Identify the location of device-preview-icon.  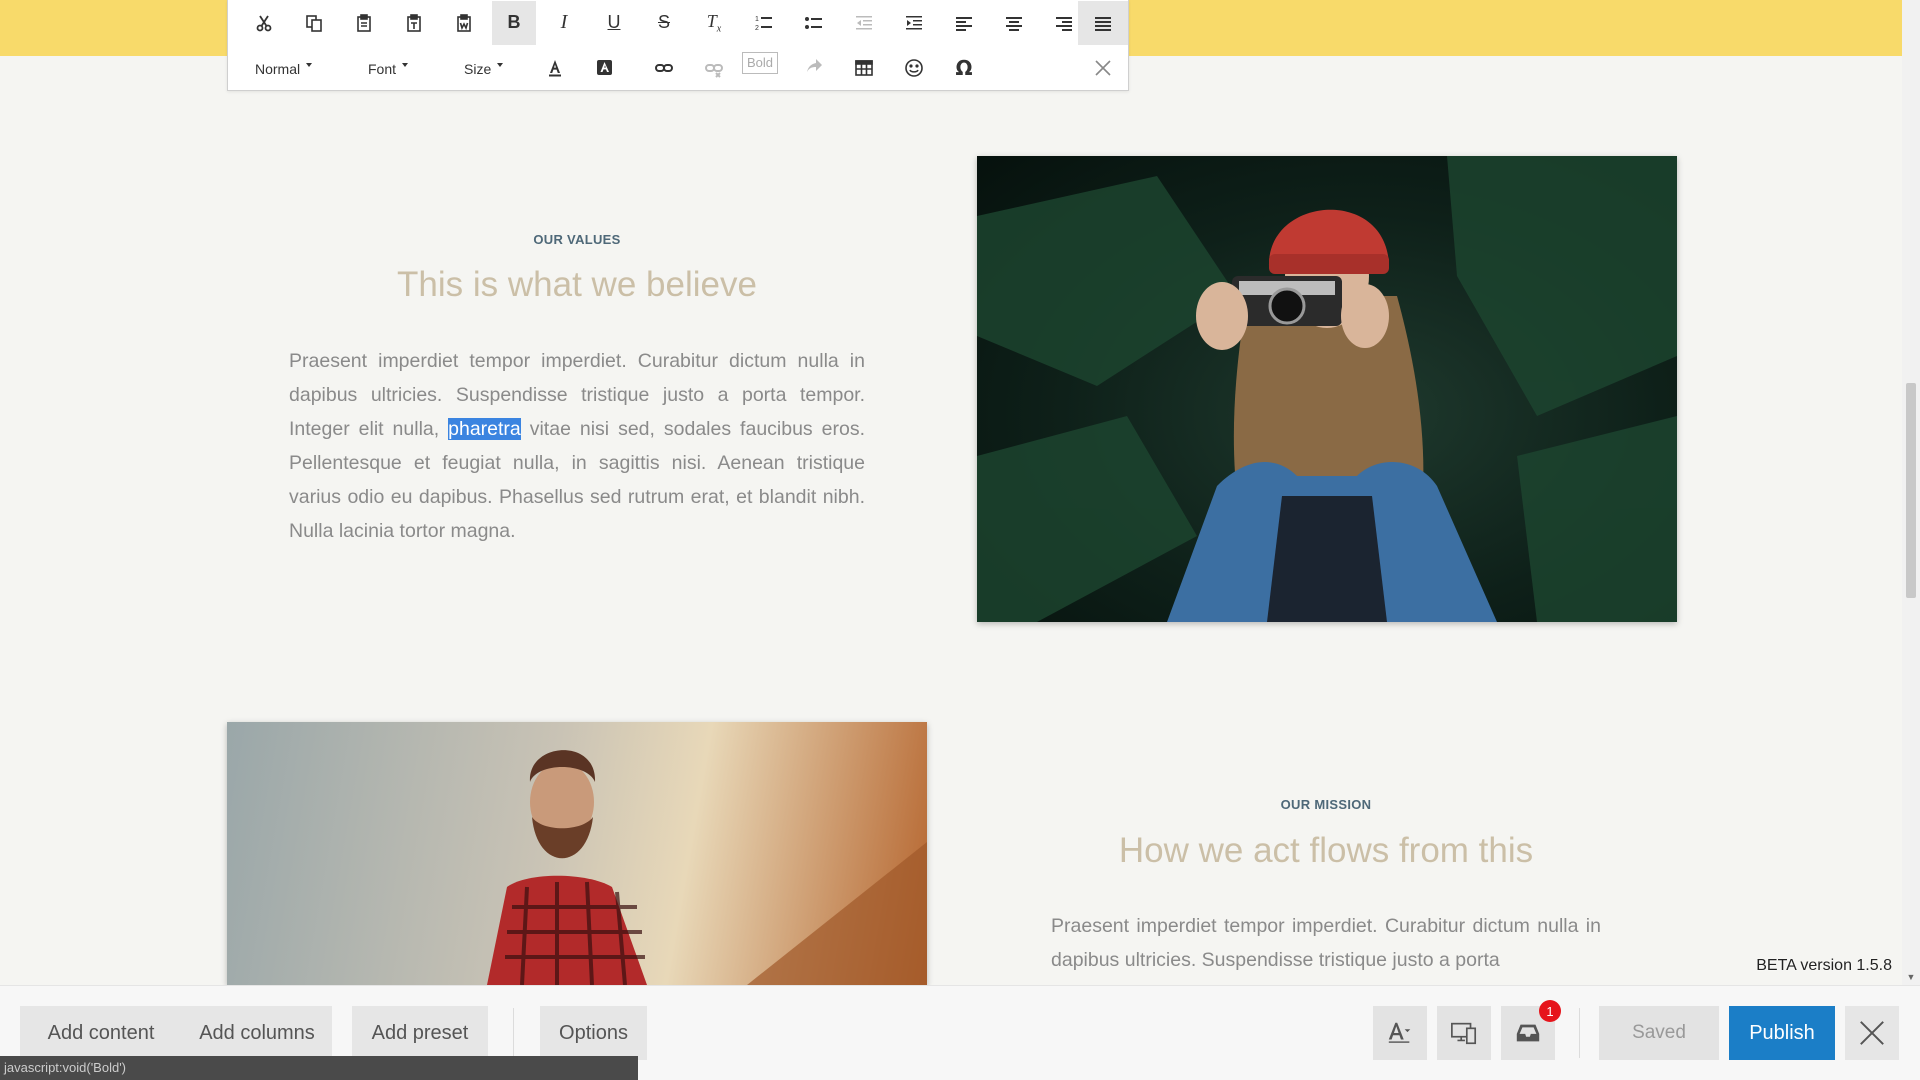
(1464, 1033).